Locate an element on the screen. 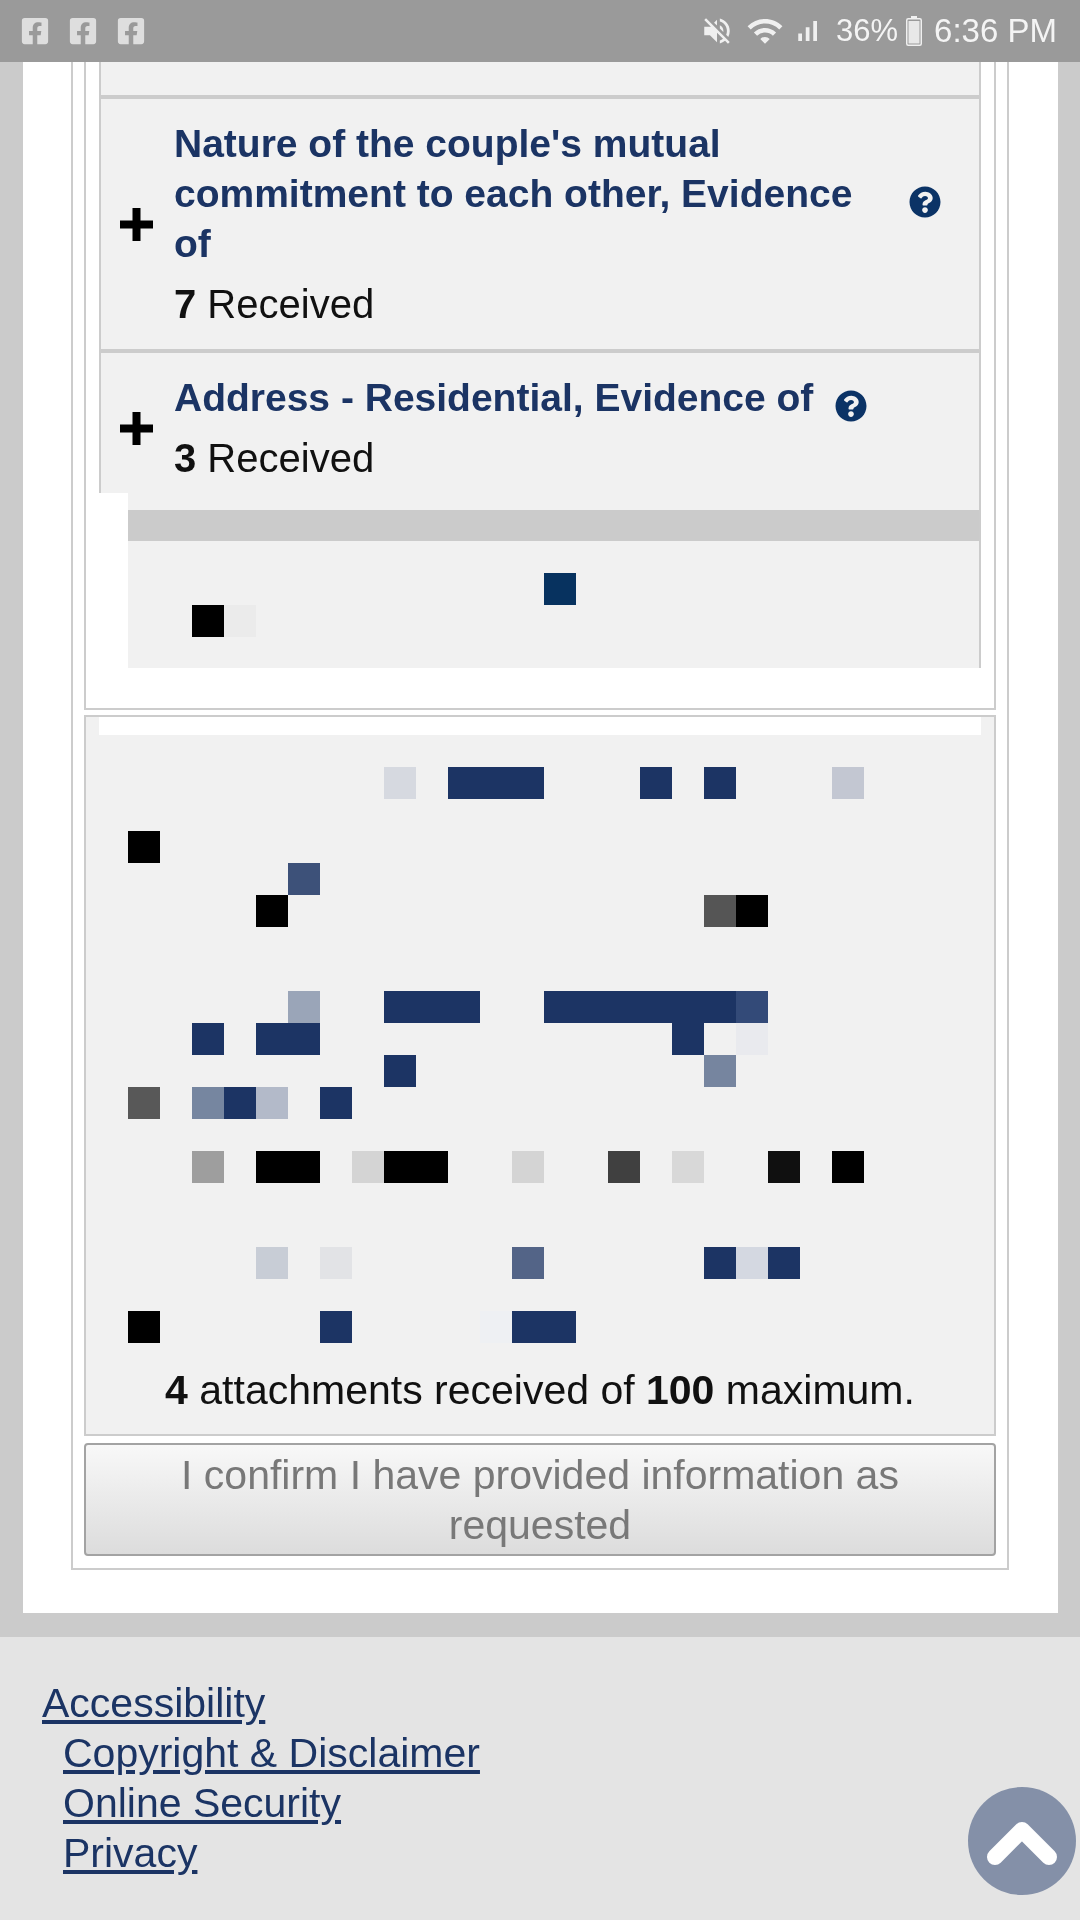 The image size is (1080, 1920). footer-link: Accessibility is located at coordinates (154, 1703).